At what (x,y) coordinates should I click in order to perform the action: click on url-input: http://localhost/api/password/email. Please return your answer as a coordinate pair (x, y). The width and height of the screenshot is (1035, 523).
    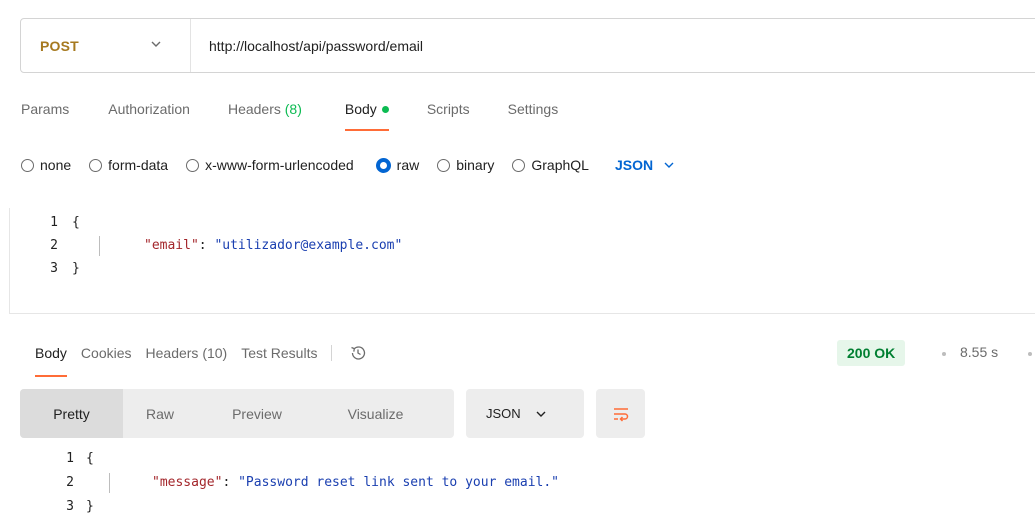
    Looking at the image, I should click on (307, 46).